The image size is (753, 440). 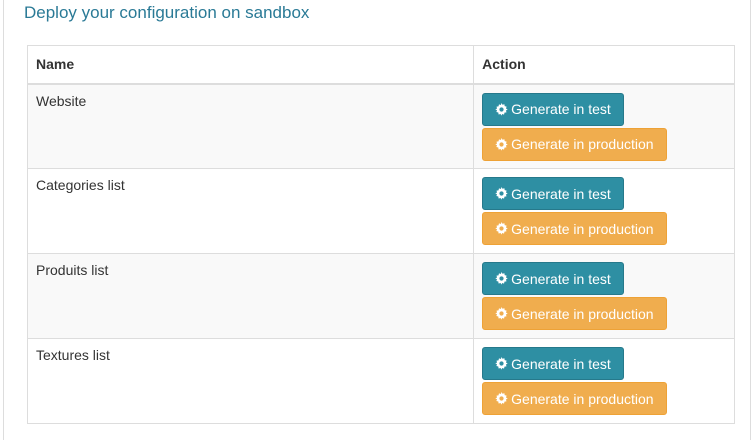 I want to click on column-header-name: Name, so click(x=250, y=65).